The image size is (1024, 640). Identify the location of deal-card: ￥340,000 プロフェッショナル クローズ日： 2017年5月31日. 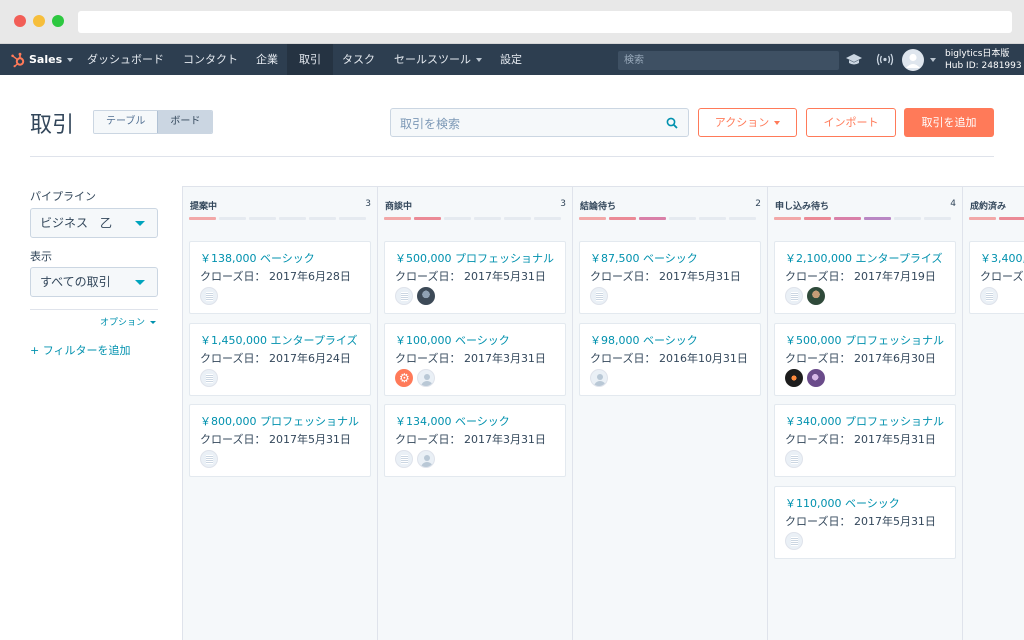
(865, 440).